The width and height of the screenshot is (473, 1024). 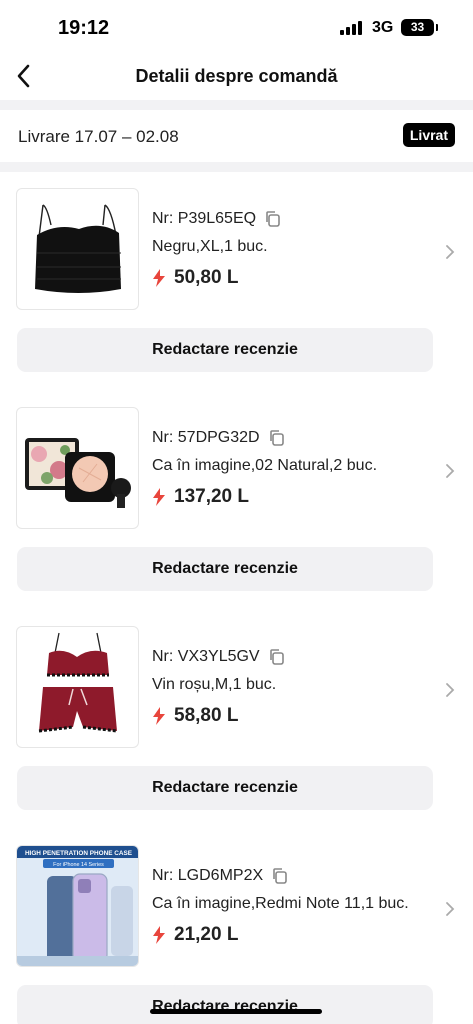 I want to click on network-type: 3G, so click(x=383, y=27).